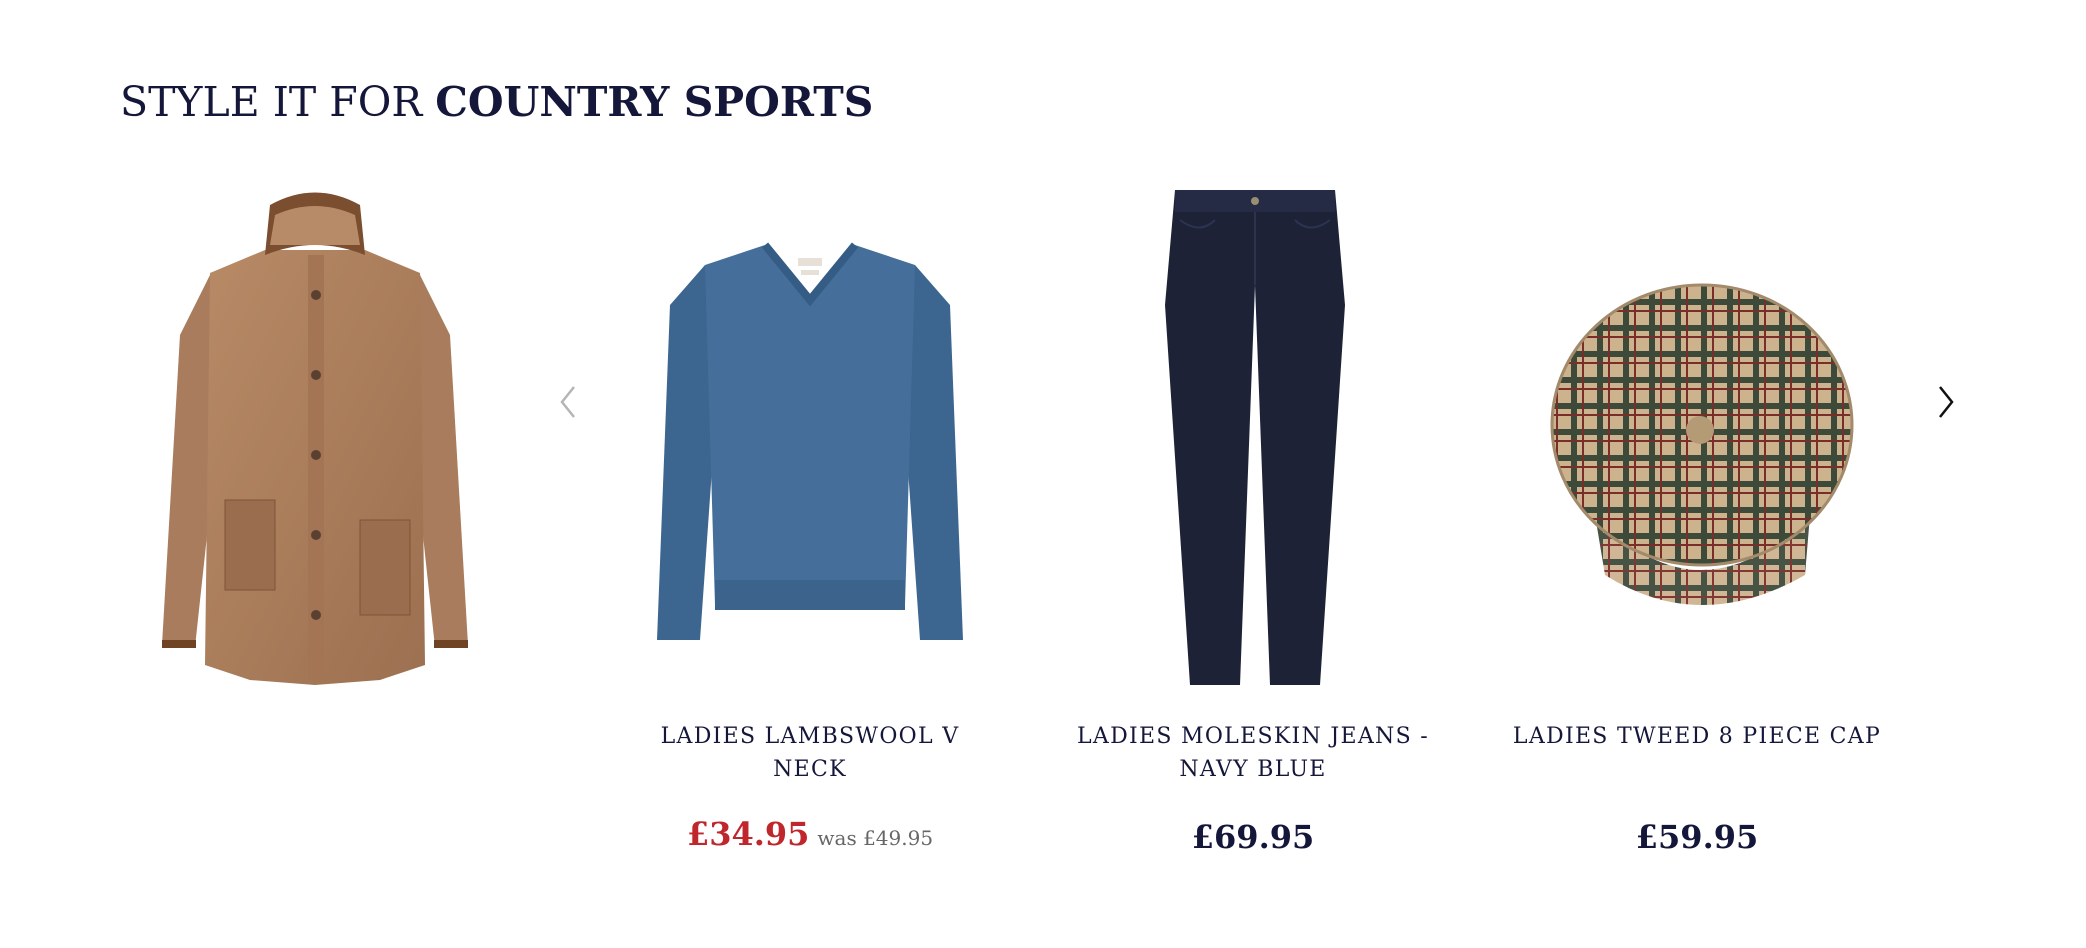  I want to click on sale-price: £34.95, so click(748, 834).